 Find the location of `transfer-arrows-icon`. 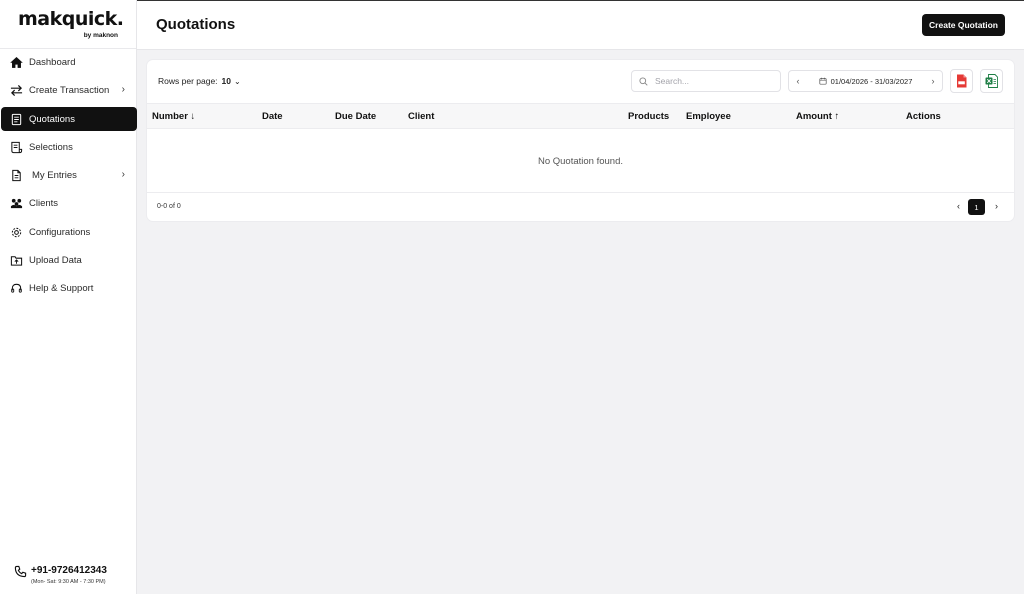

transfer-arrows-icon is located at coordinates (16, 90).